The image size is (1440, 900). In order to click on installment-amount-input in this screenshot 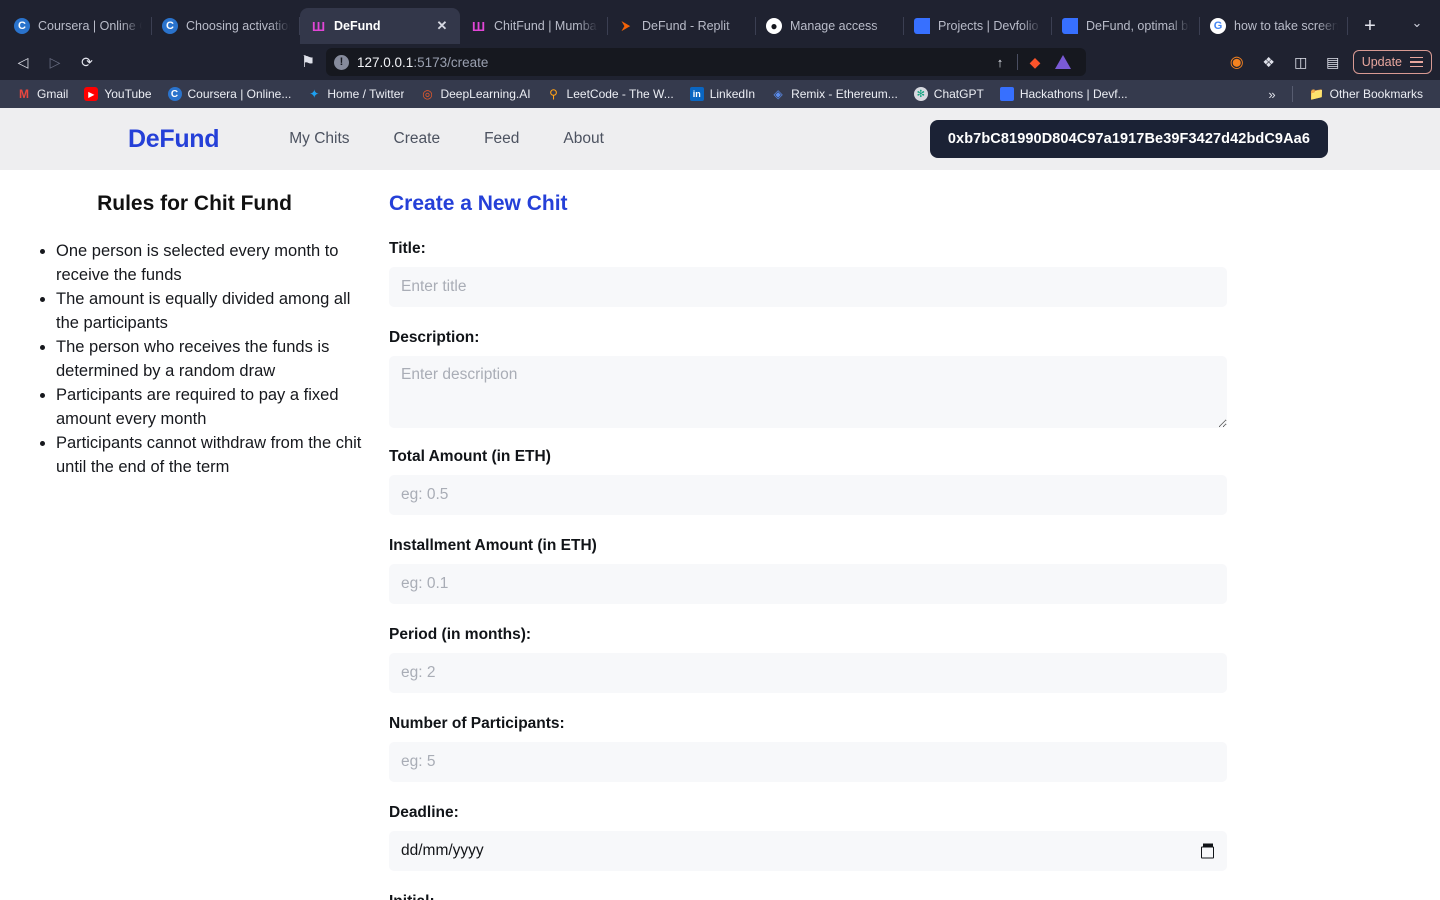, I will do `click(808, 584)`.